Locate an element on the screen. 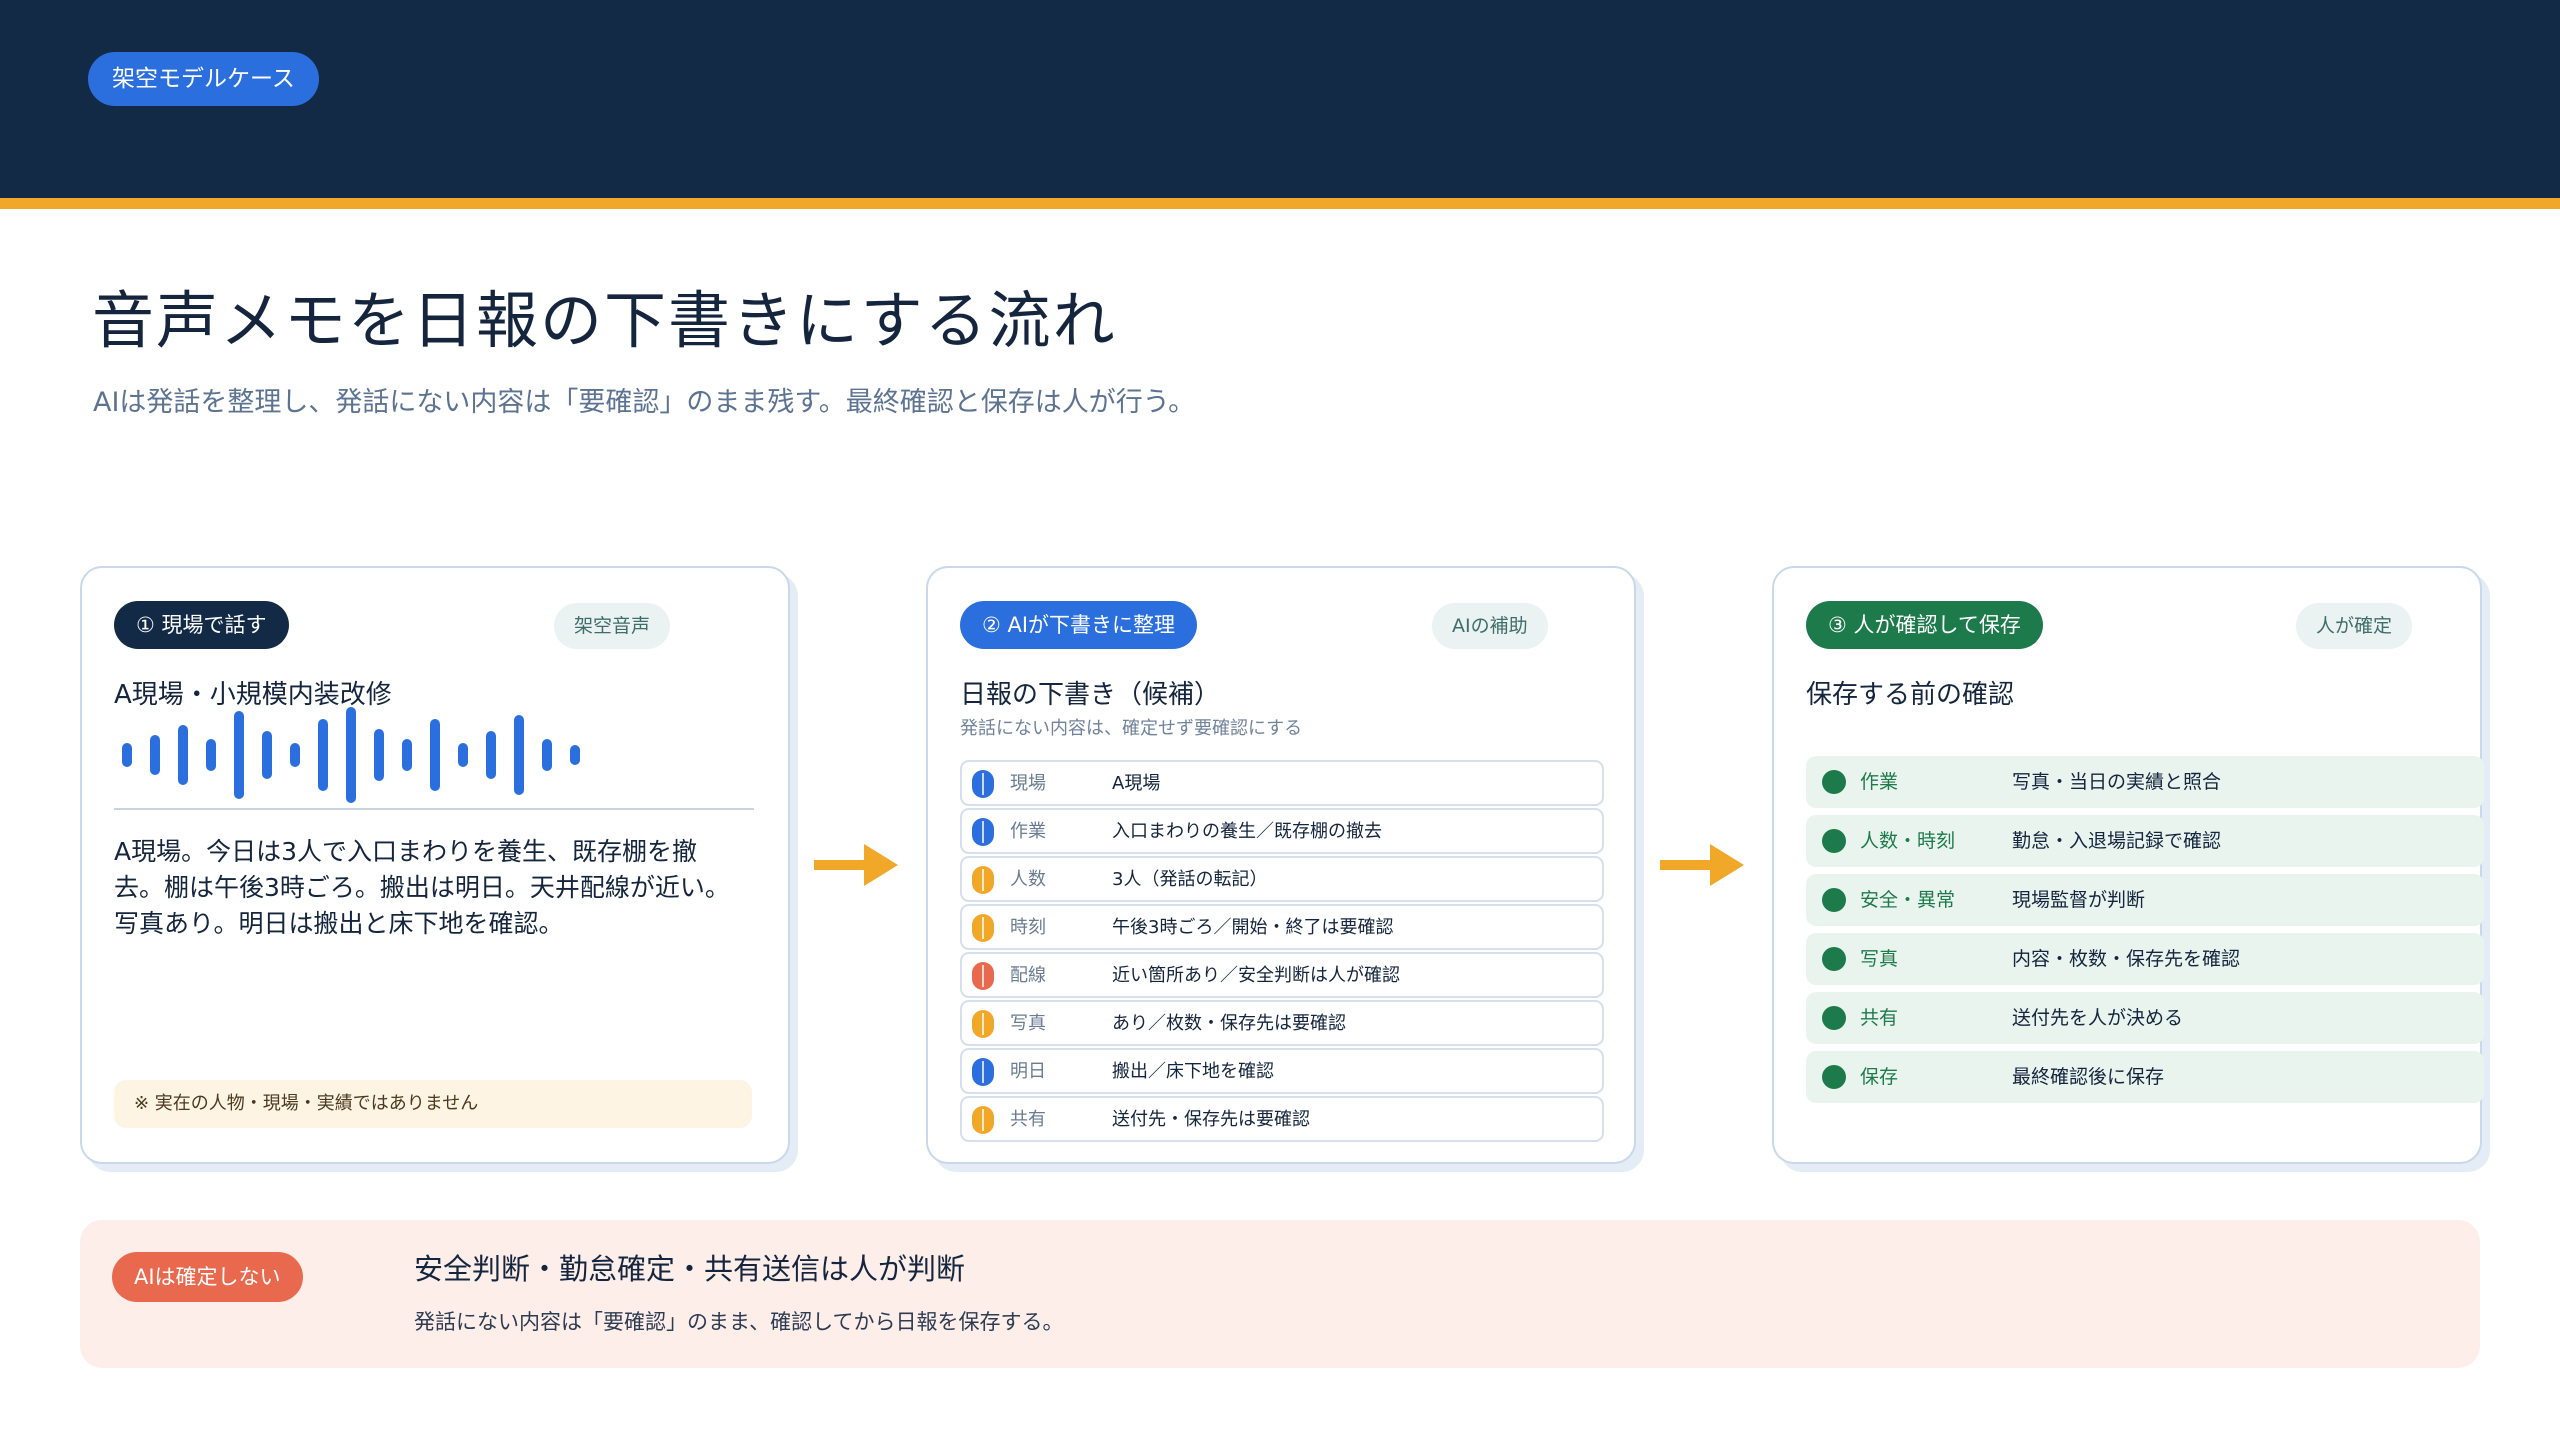  draft-row-value: 3人（発話の転記） is located at coordinates (1190, 879).